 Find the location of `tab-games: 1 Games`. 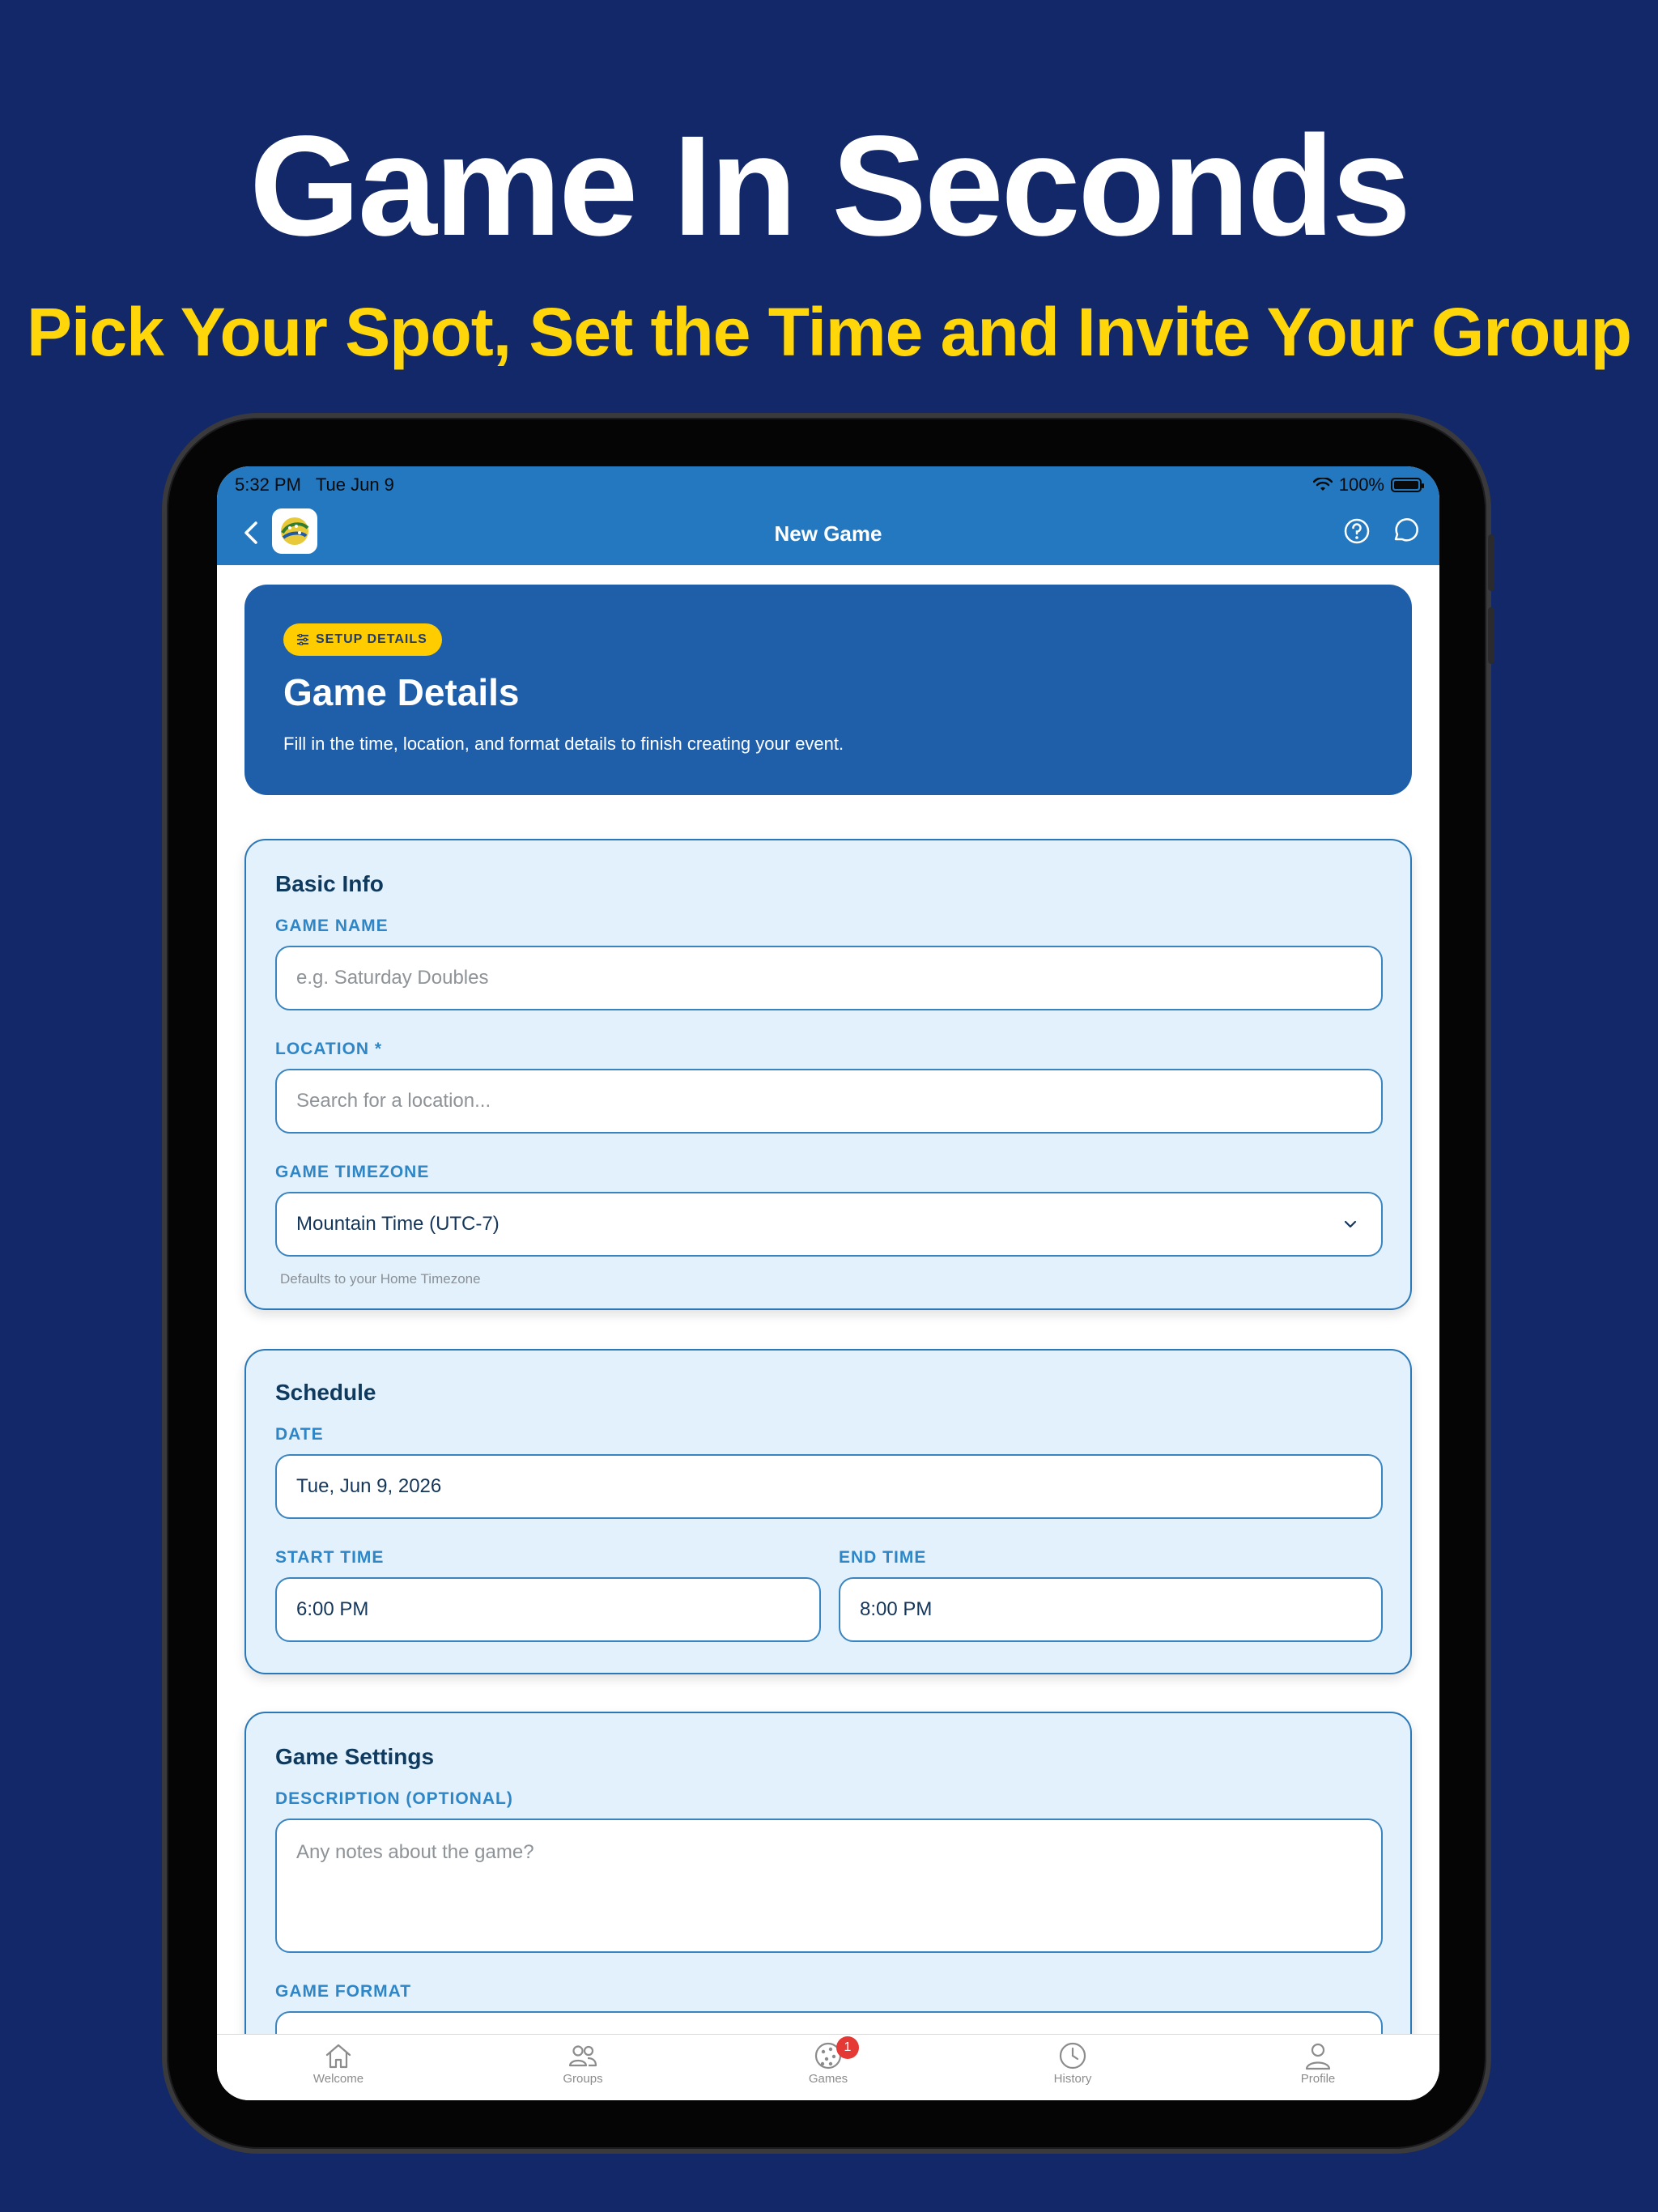

tab-games: 1 Games is located at coordinates (828, 2061).